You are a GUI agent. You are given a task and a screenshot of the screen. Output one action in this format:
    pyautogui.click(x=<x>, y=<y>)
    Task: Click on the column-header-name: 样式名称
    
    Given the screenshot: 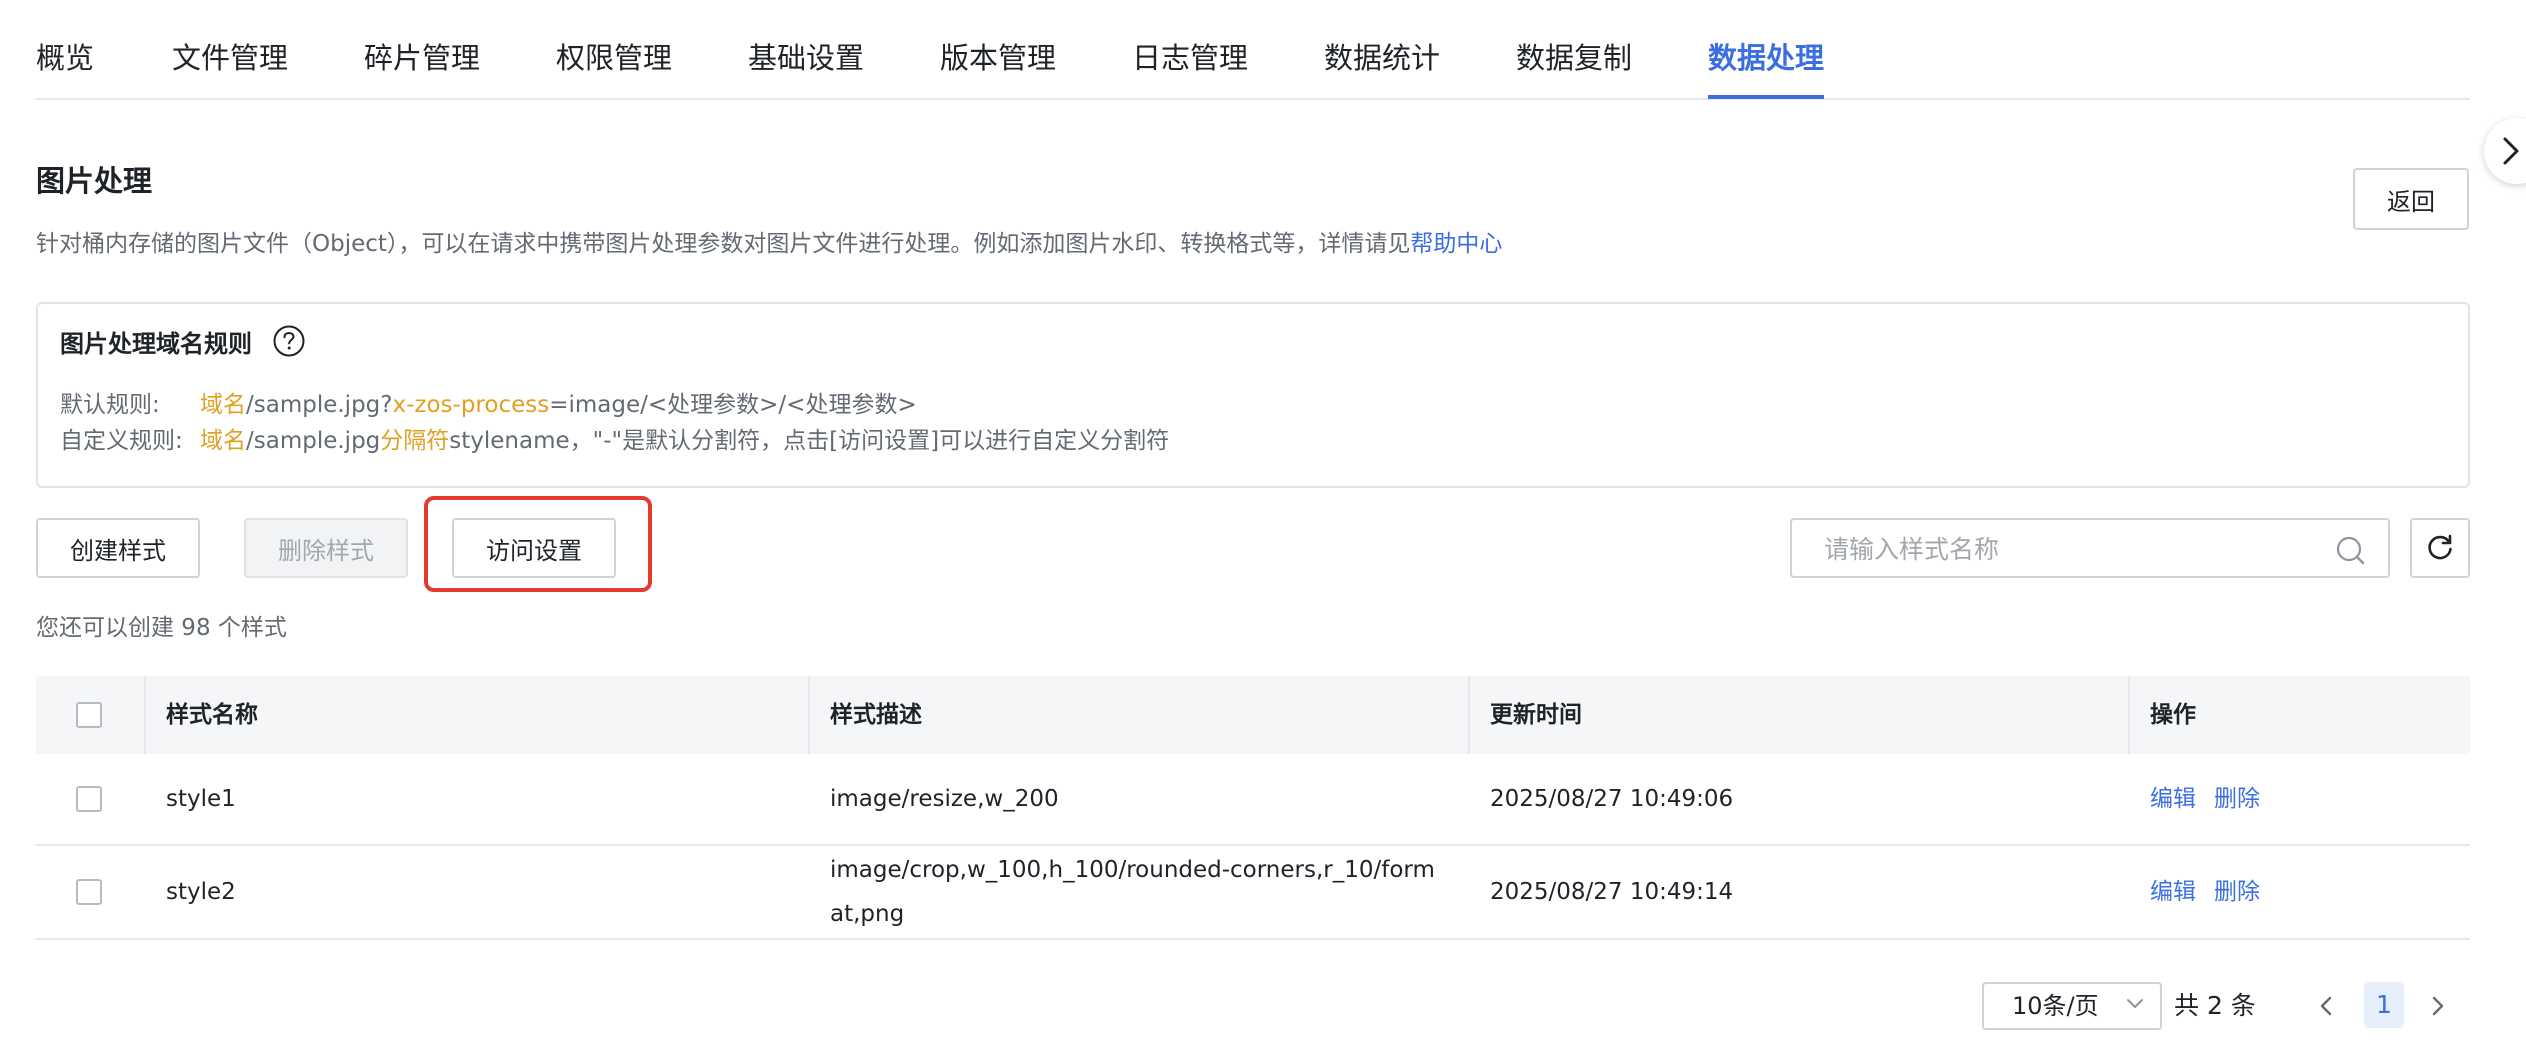 What is the action you would take?
    pyautogui.click(x=212, y=715)
    